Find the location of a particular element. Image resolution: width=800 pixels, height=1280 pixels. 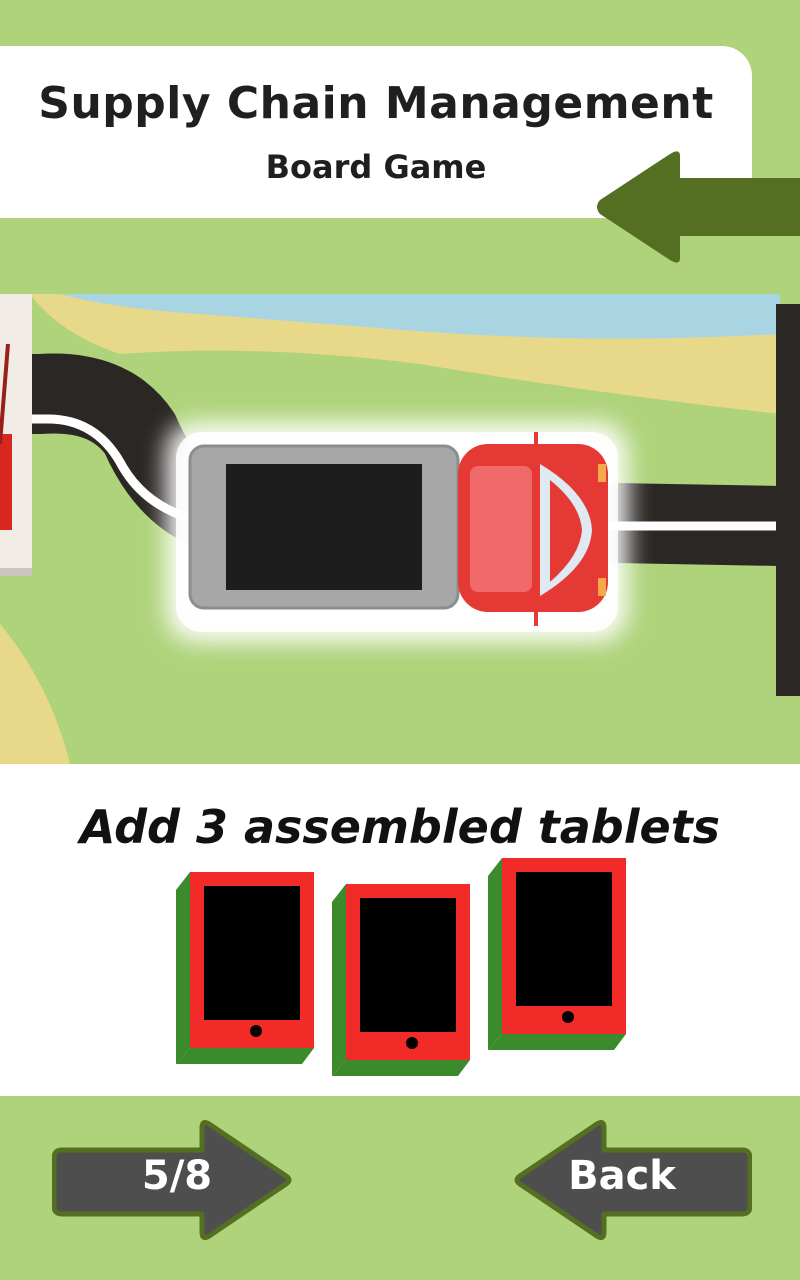

delivery-truck is located at coordinates (398, 529).